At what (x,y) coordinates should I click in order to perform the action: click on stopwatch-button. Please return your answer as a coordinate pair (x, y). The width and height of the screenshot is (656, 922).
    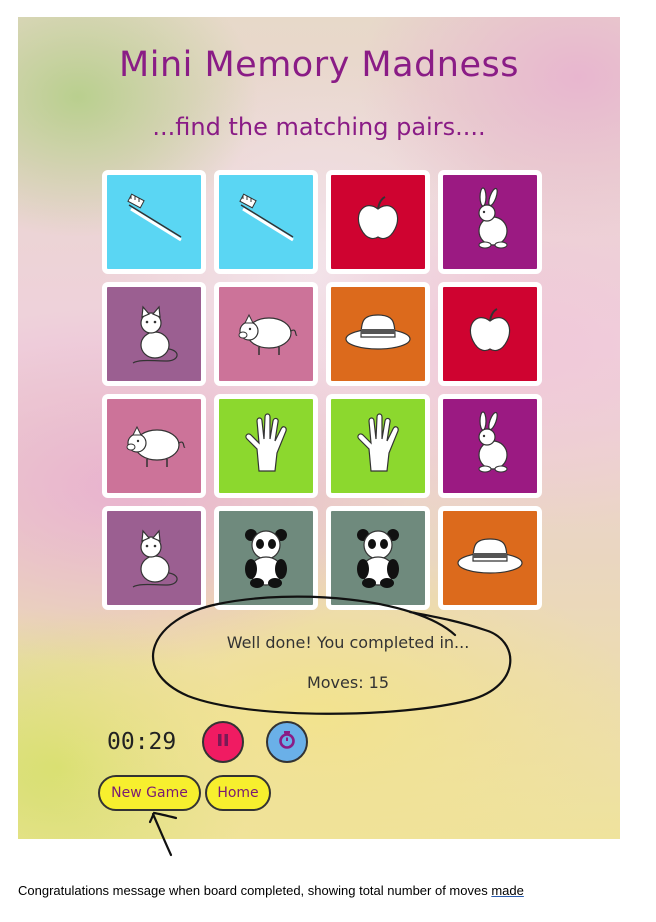
    Looking at the image, I should click on (287, 742).